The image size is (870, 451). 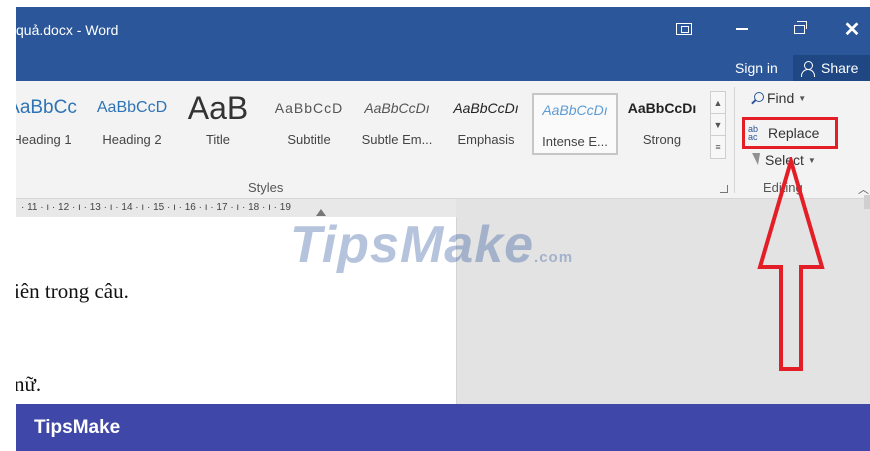 I want to click on red-arrow-annotation, so click(x=791, y=264).